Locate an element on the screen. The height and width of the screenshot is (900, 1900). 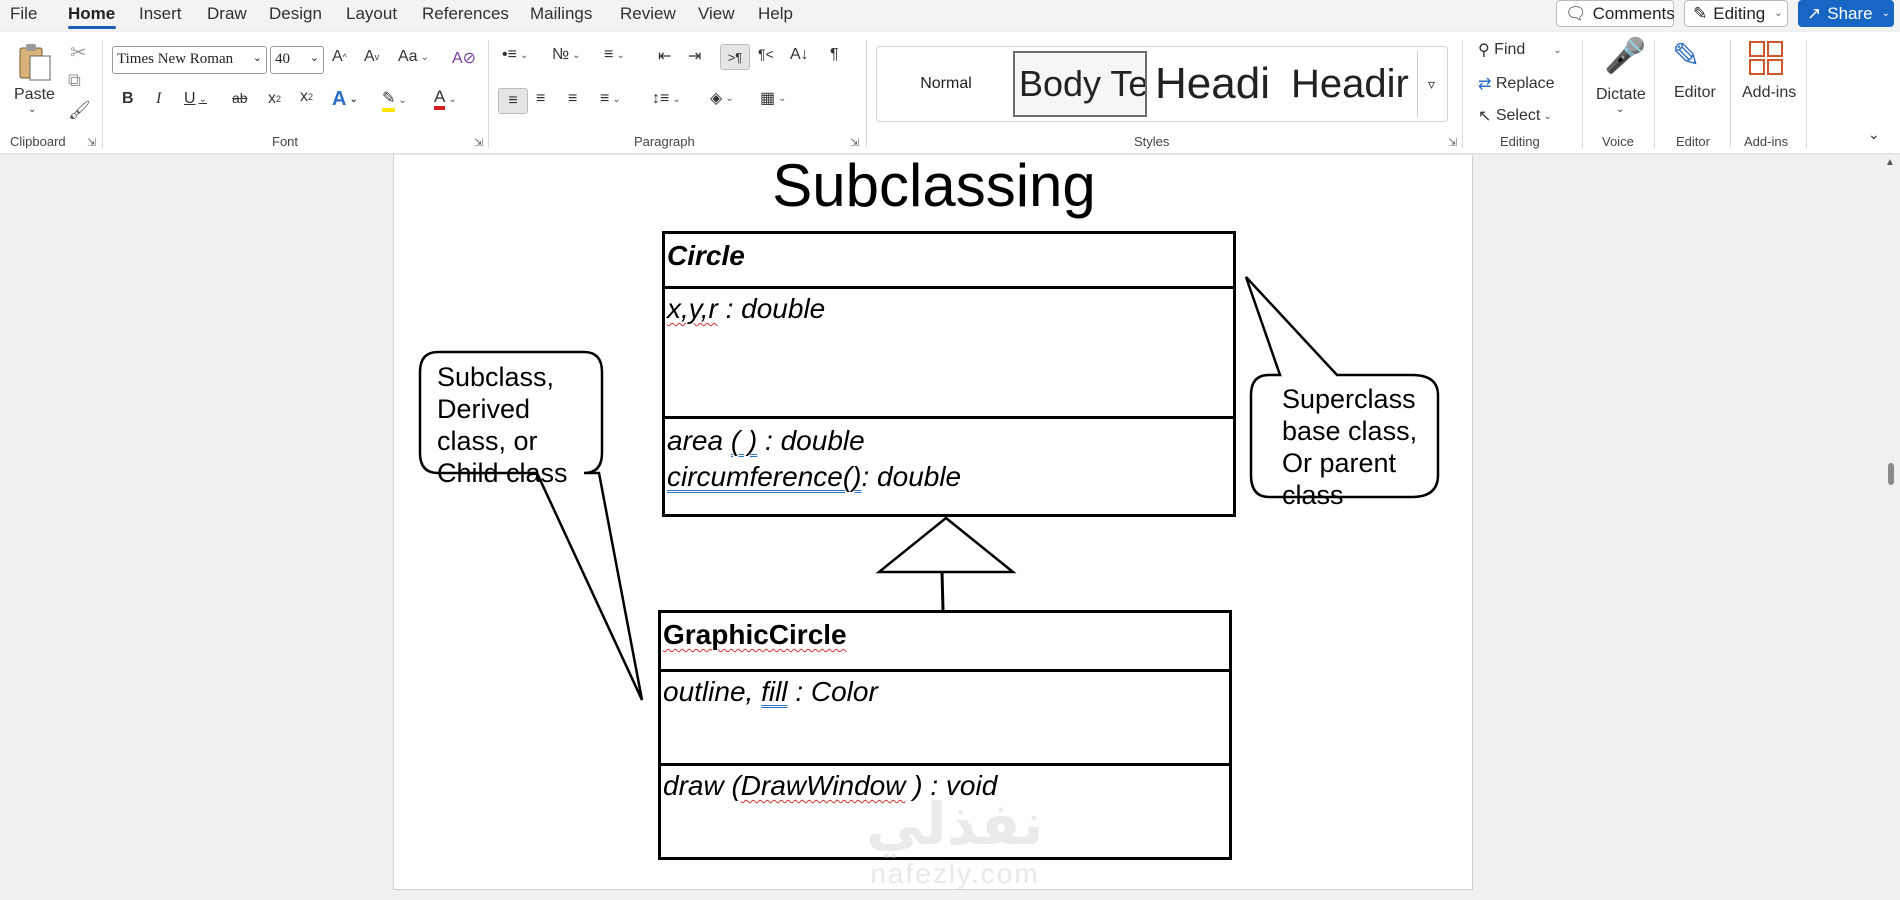
style-heading-2: Headir is located at coordinates (1351, 84).